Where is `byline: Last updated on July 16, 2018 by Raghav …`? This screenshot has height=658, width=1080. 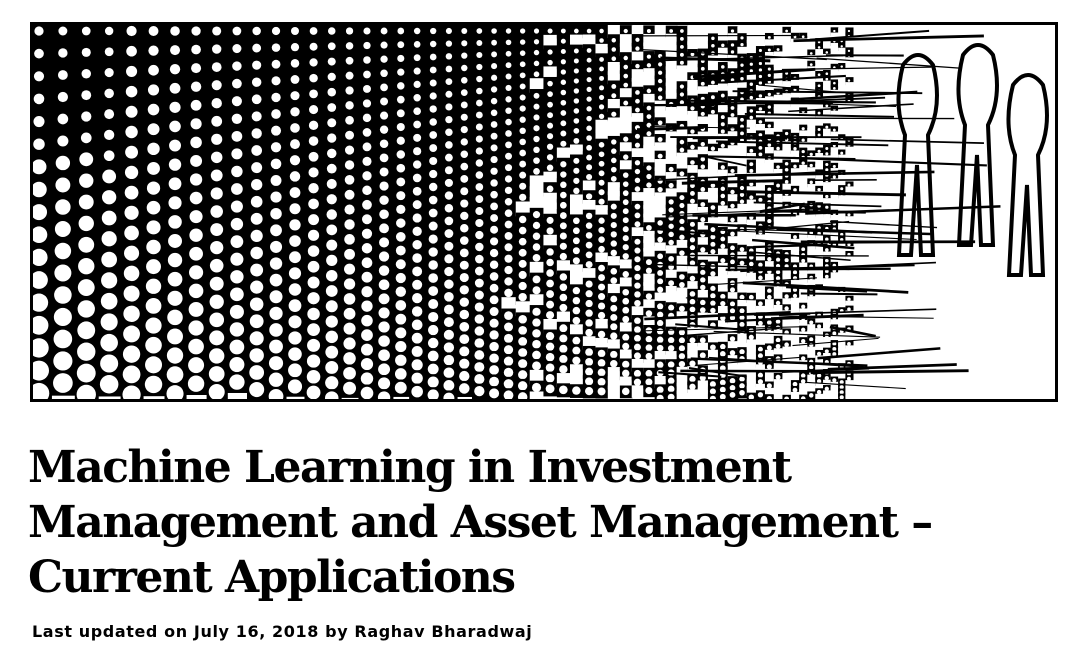
byline: Last updated on July 16, 2018 by Raghav … is located at coordinates (282, 631).